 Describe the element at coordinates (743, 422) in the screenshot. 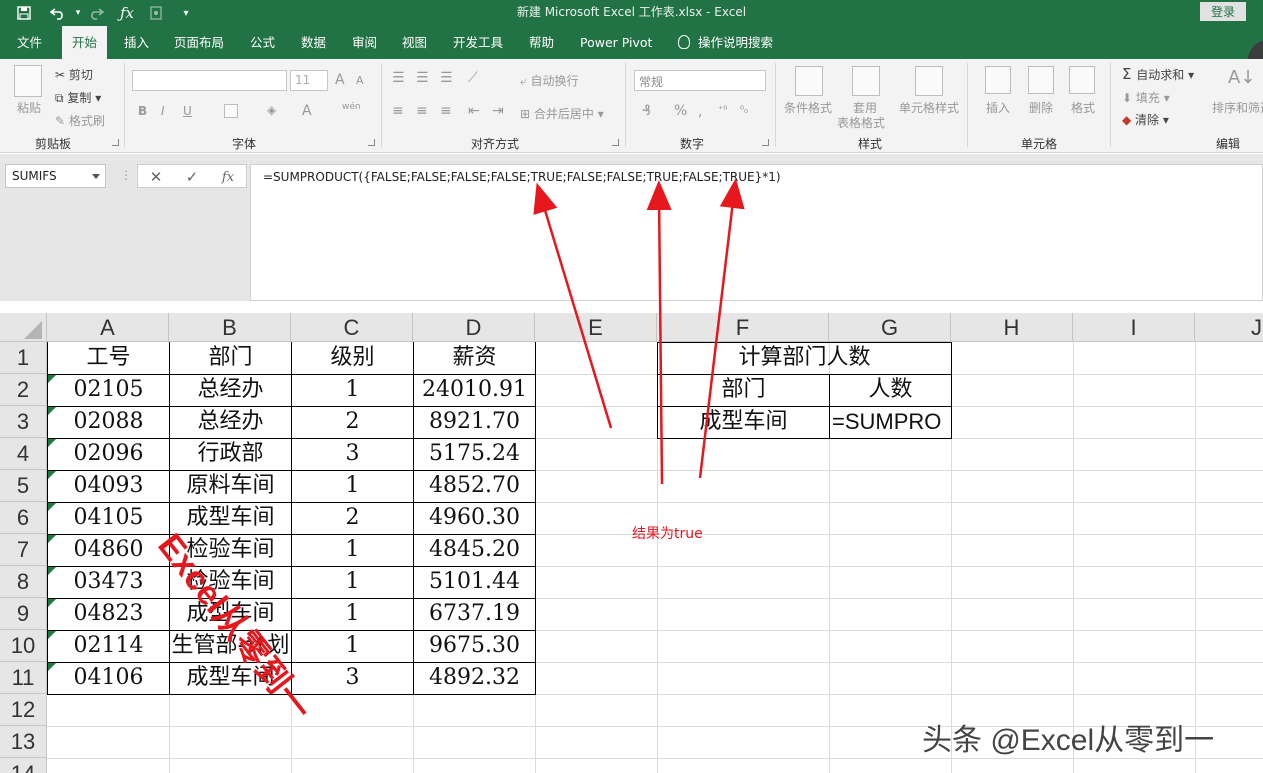

I see `cell-f3: 成型车间` at that location.